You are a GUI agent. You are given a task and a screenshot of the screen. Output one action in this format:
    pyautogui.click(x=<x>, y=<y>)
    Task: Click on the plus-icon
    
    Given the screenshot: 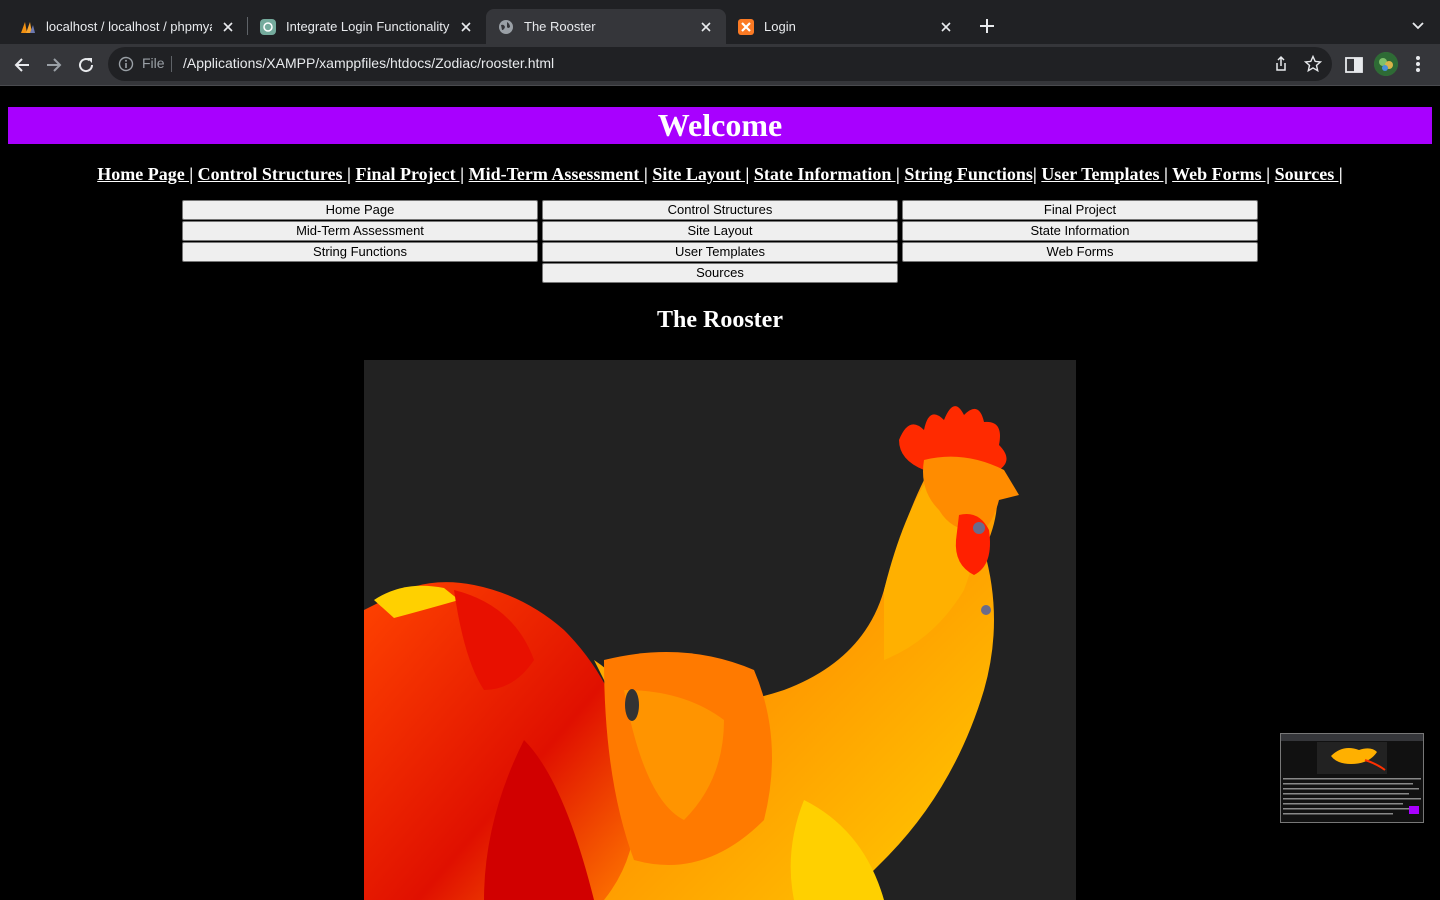 What is the action you would take?
    pyautogui.click(x=987, y=26)
    